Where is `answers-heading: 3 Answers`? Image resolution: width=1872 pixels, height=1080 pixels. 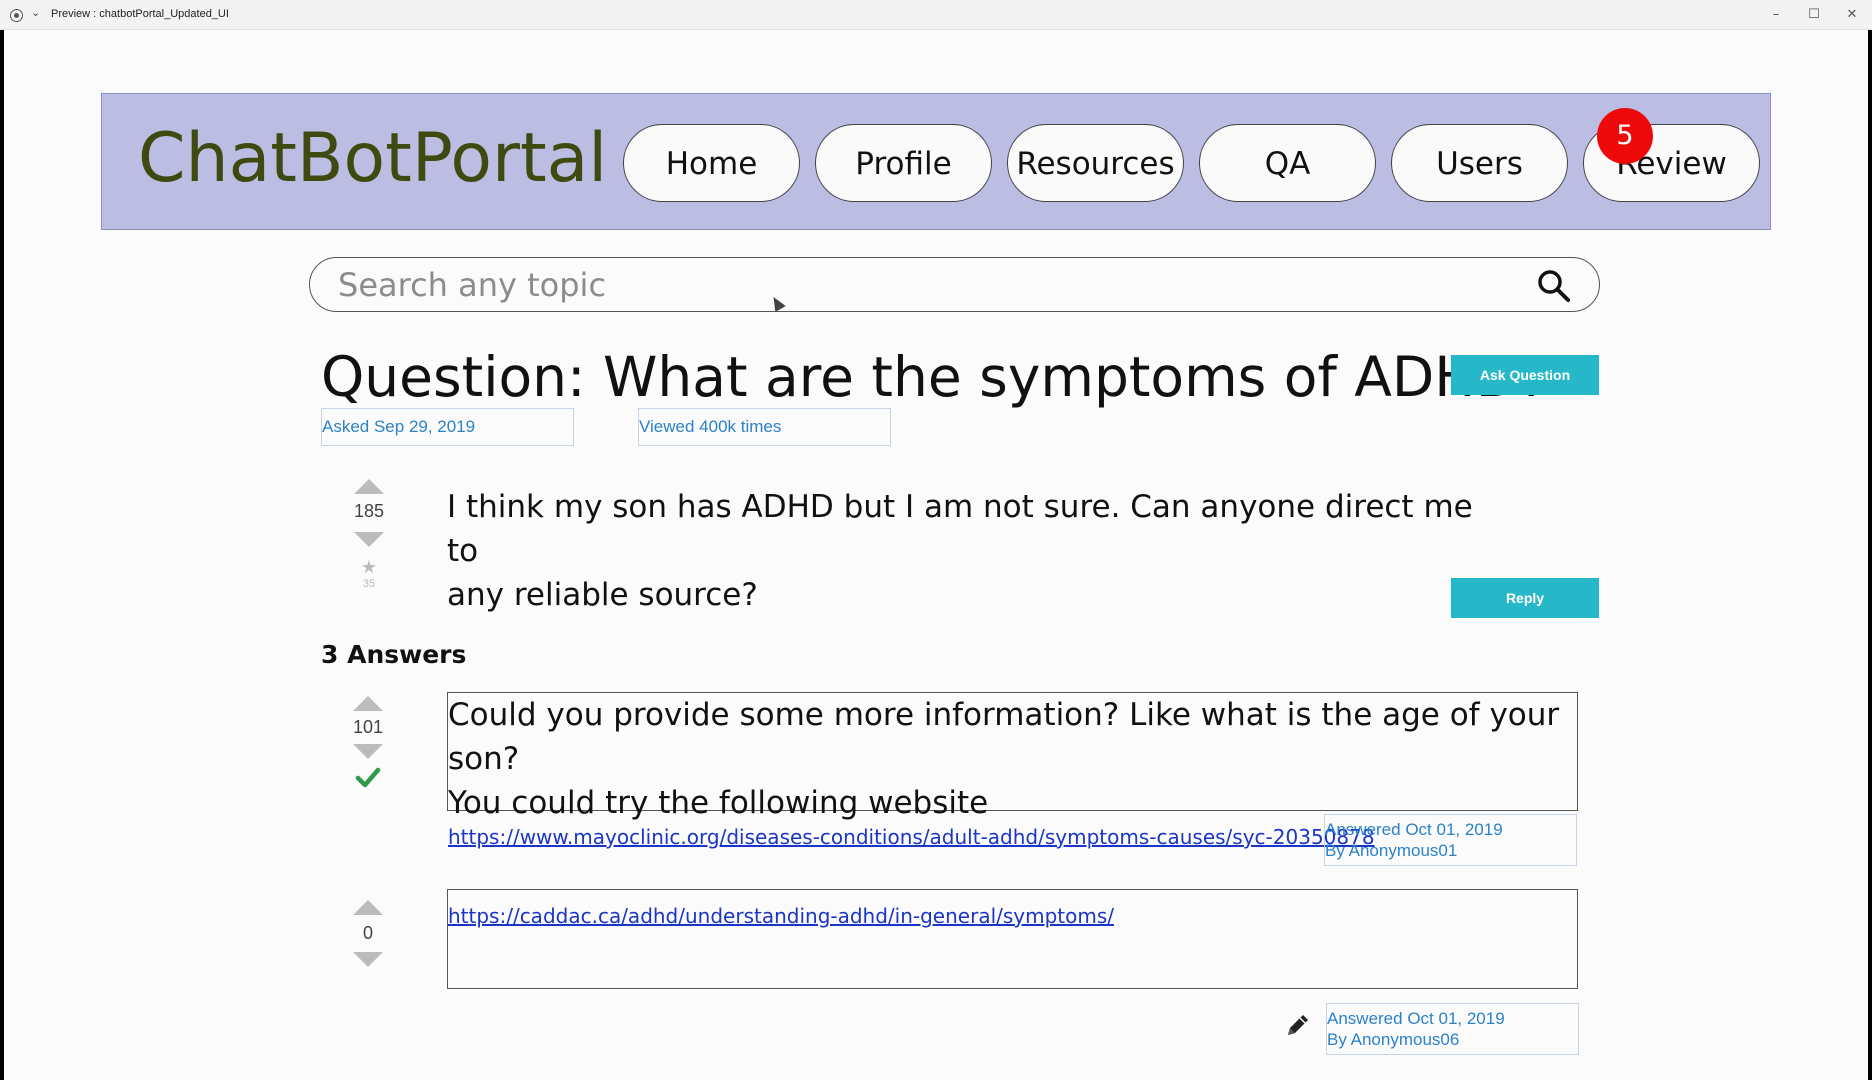
answers-heading: 3 Answers is located at coordinates (394, 654).